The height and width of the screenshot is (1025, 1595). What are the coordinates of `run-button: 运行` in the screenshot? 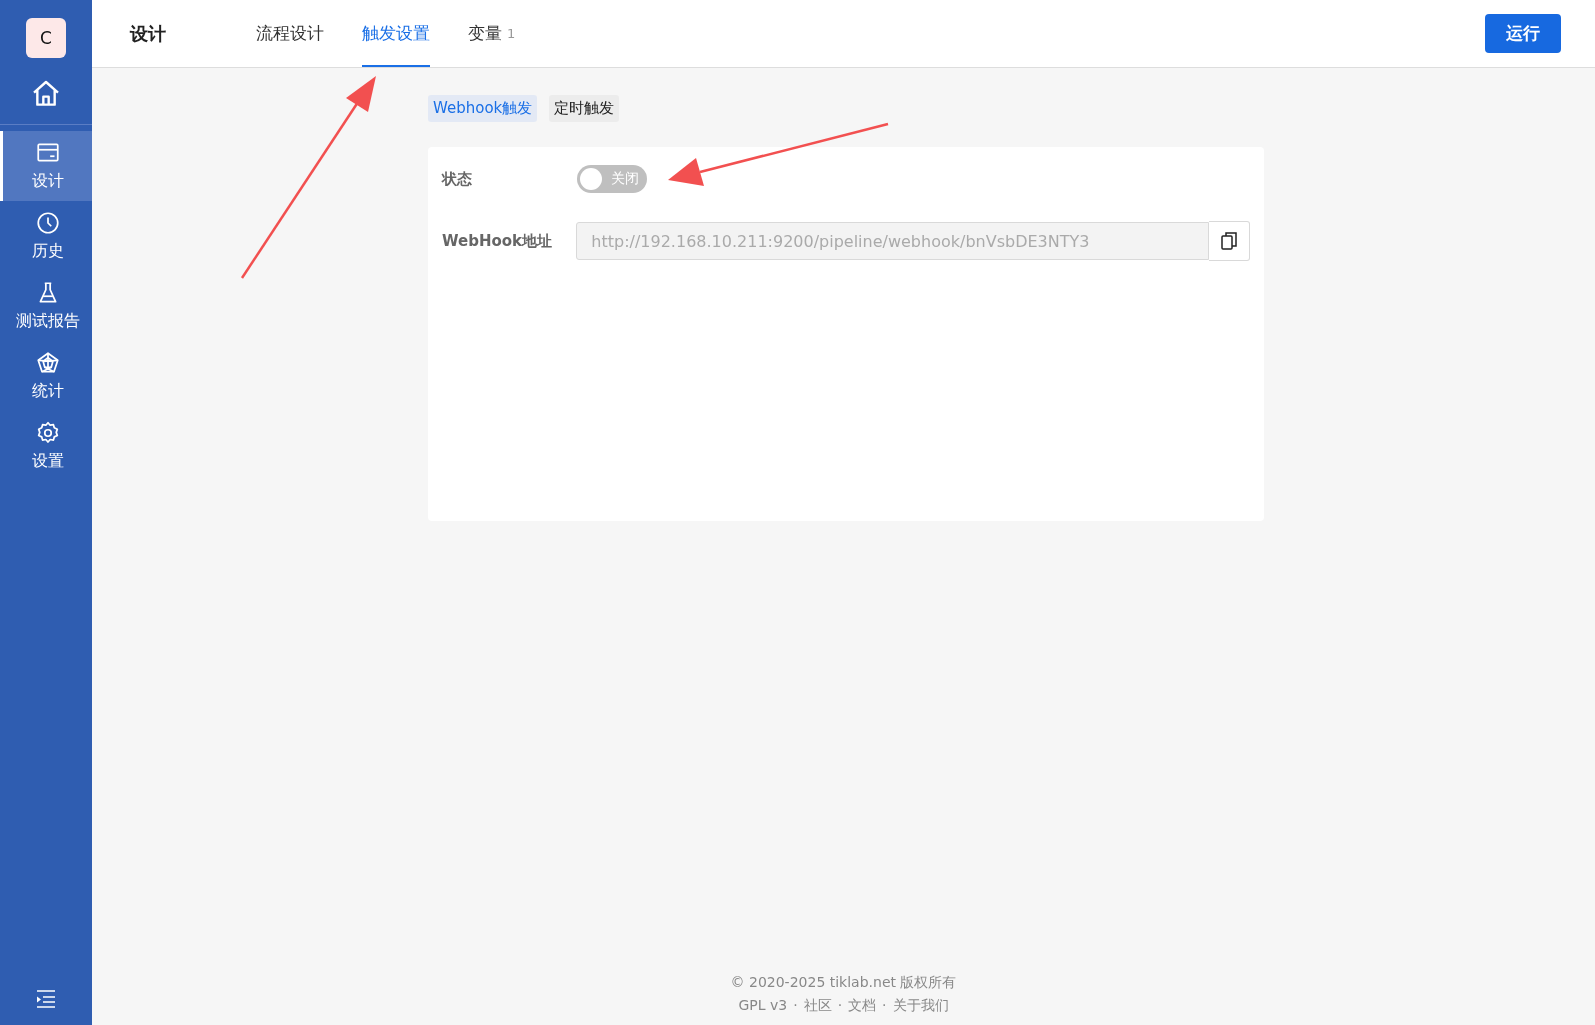 It's located at (1523, 33).